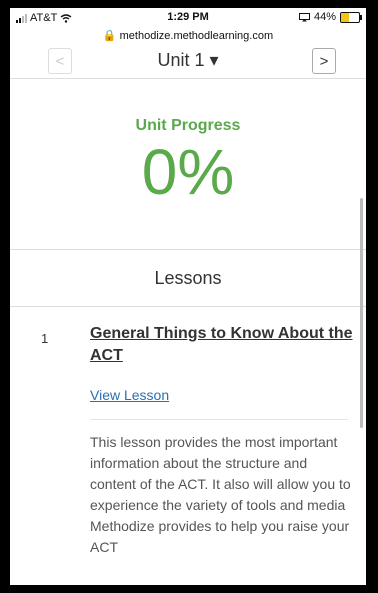 The width and height of the screenshot is (378, 593). What do you see at coordinates (109, 36) in the screenshot?
I see `lock-icon: 🔒` at bounding box center [109, 36].